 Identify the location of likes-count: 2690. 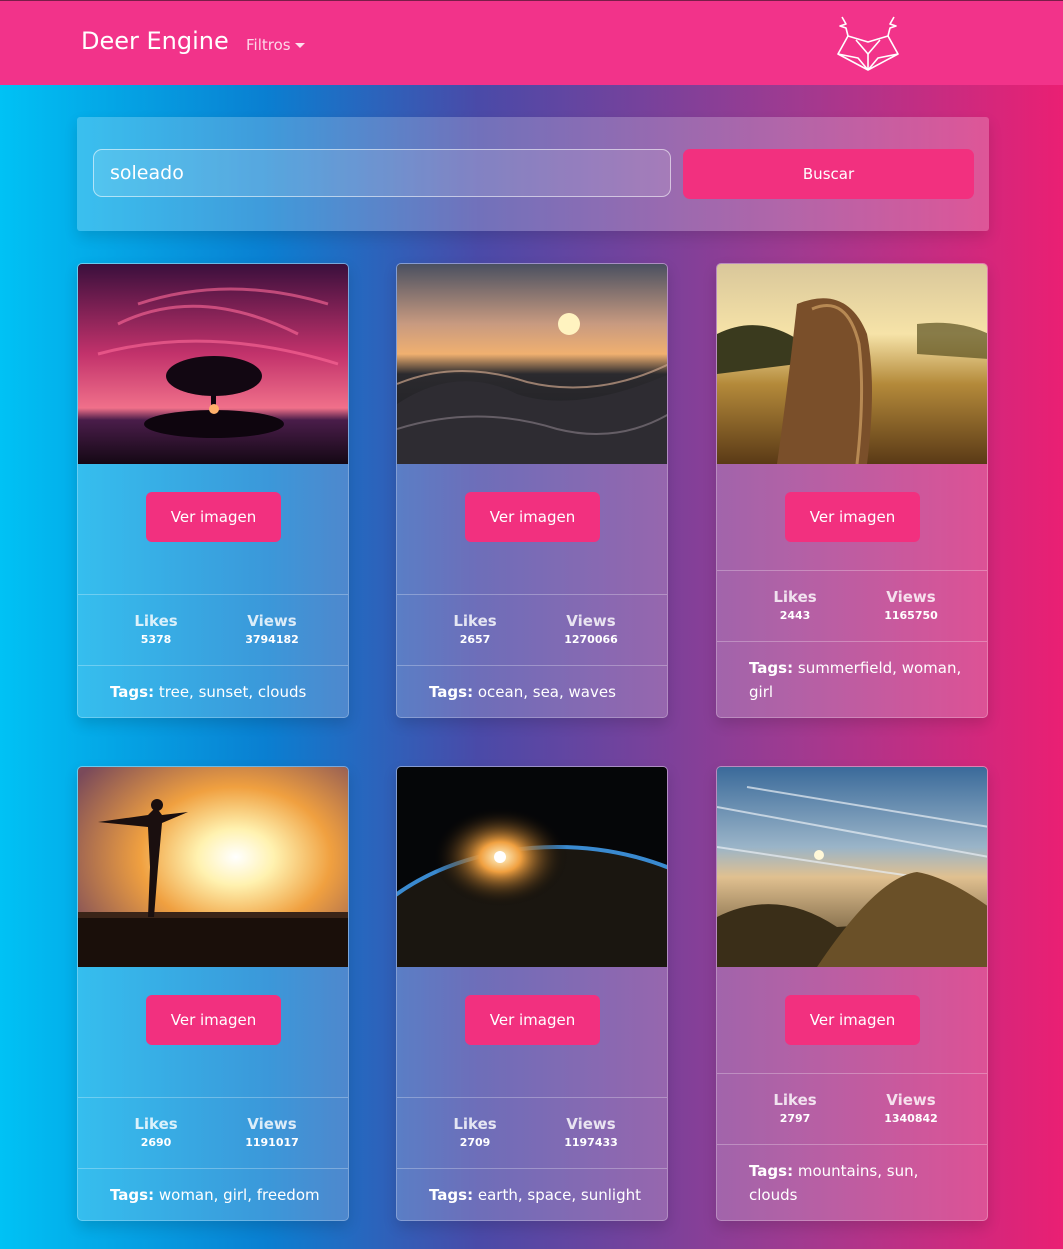
(156, 1142).